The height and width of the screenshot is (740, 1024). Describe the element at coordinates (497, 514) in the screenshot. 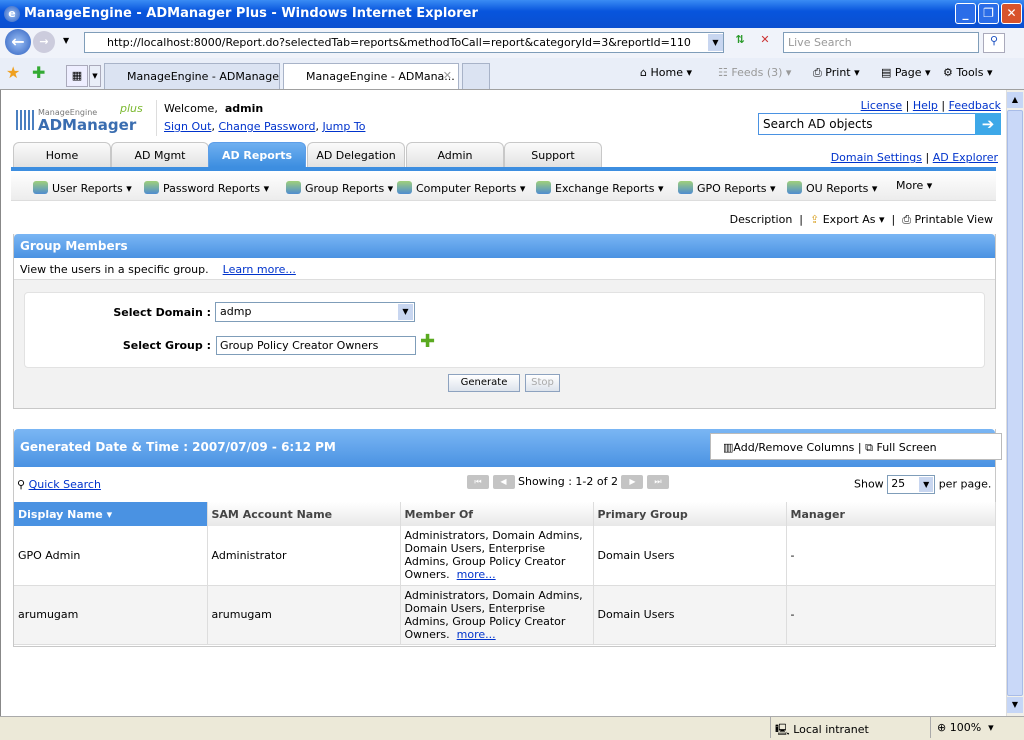

I see `column-member-of: Member Of` at that location.